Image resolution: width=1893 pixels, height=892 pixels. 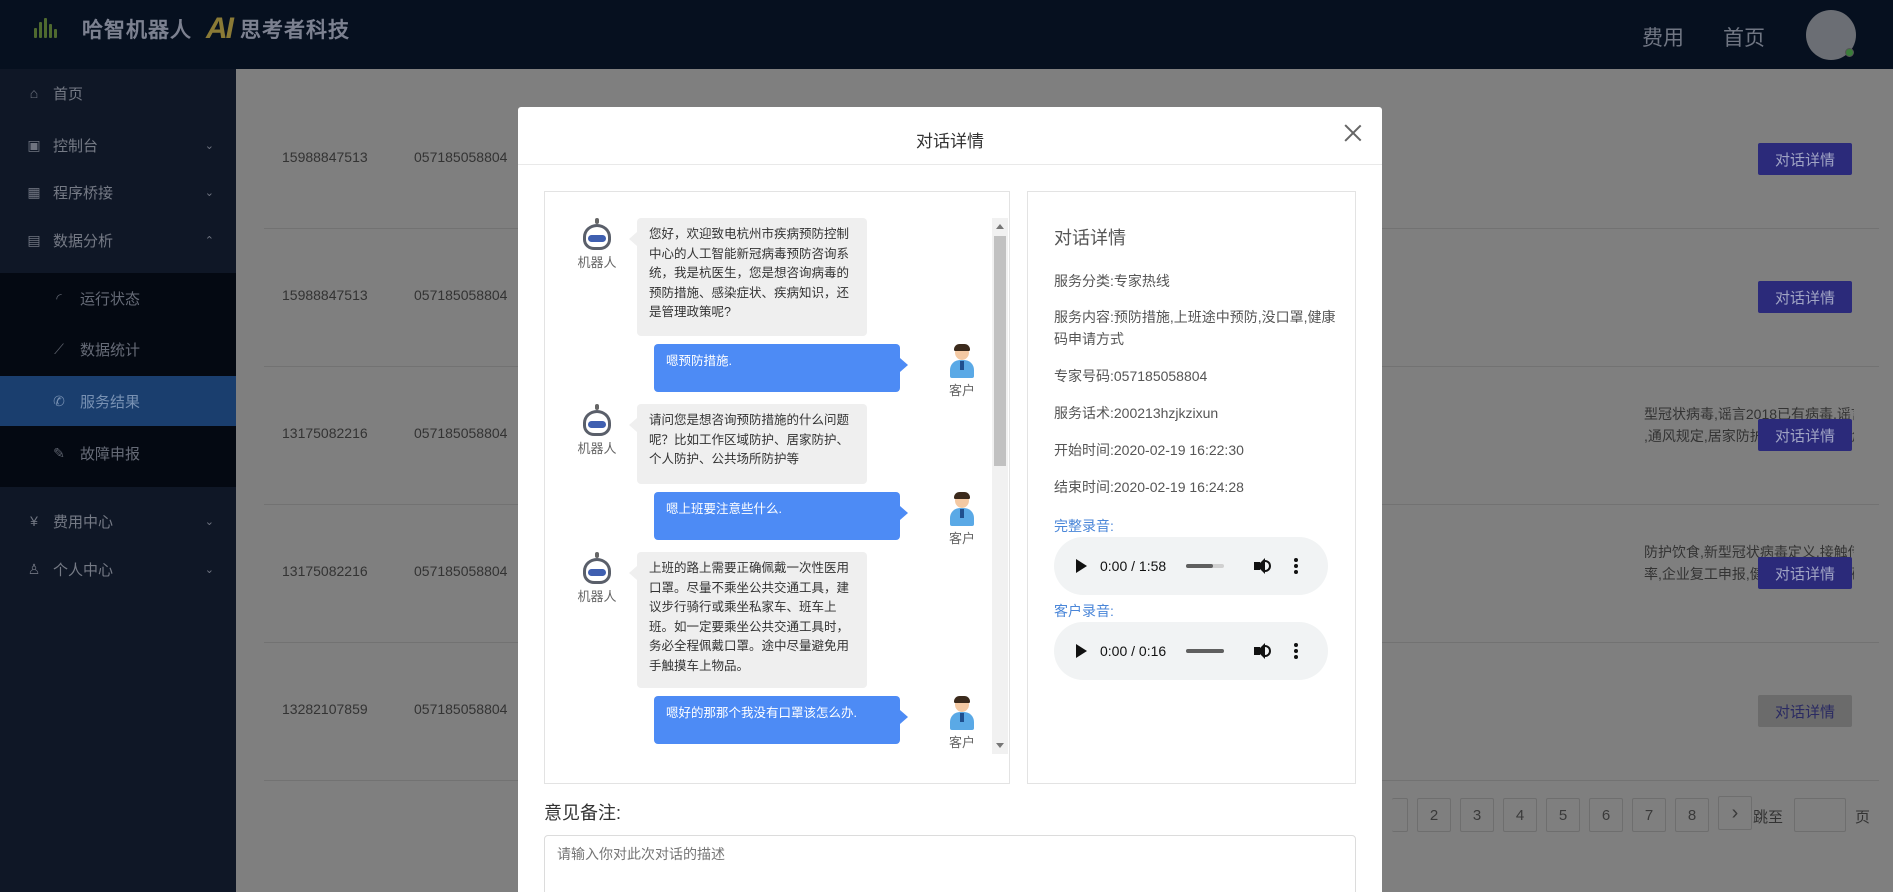 I want to click on bridge-icon: ▦, so click(x=34, y=191).